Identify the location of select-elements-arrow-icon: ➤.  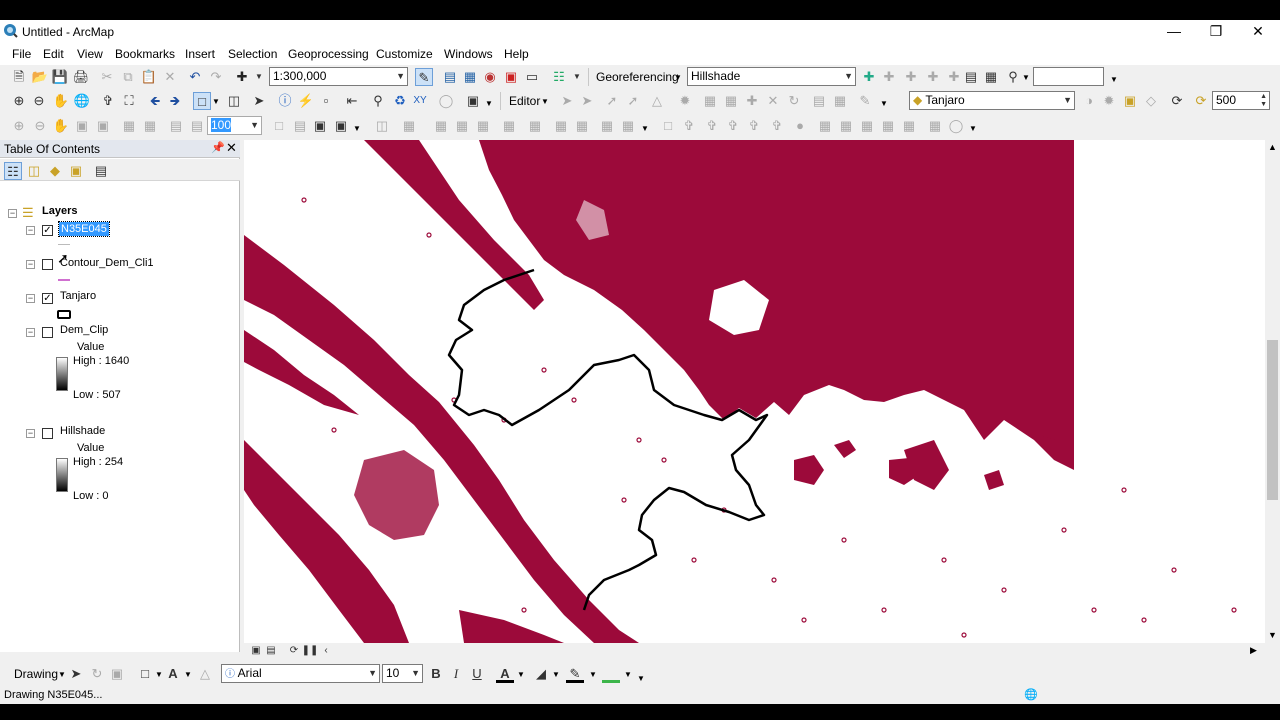
(259, 101).